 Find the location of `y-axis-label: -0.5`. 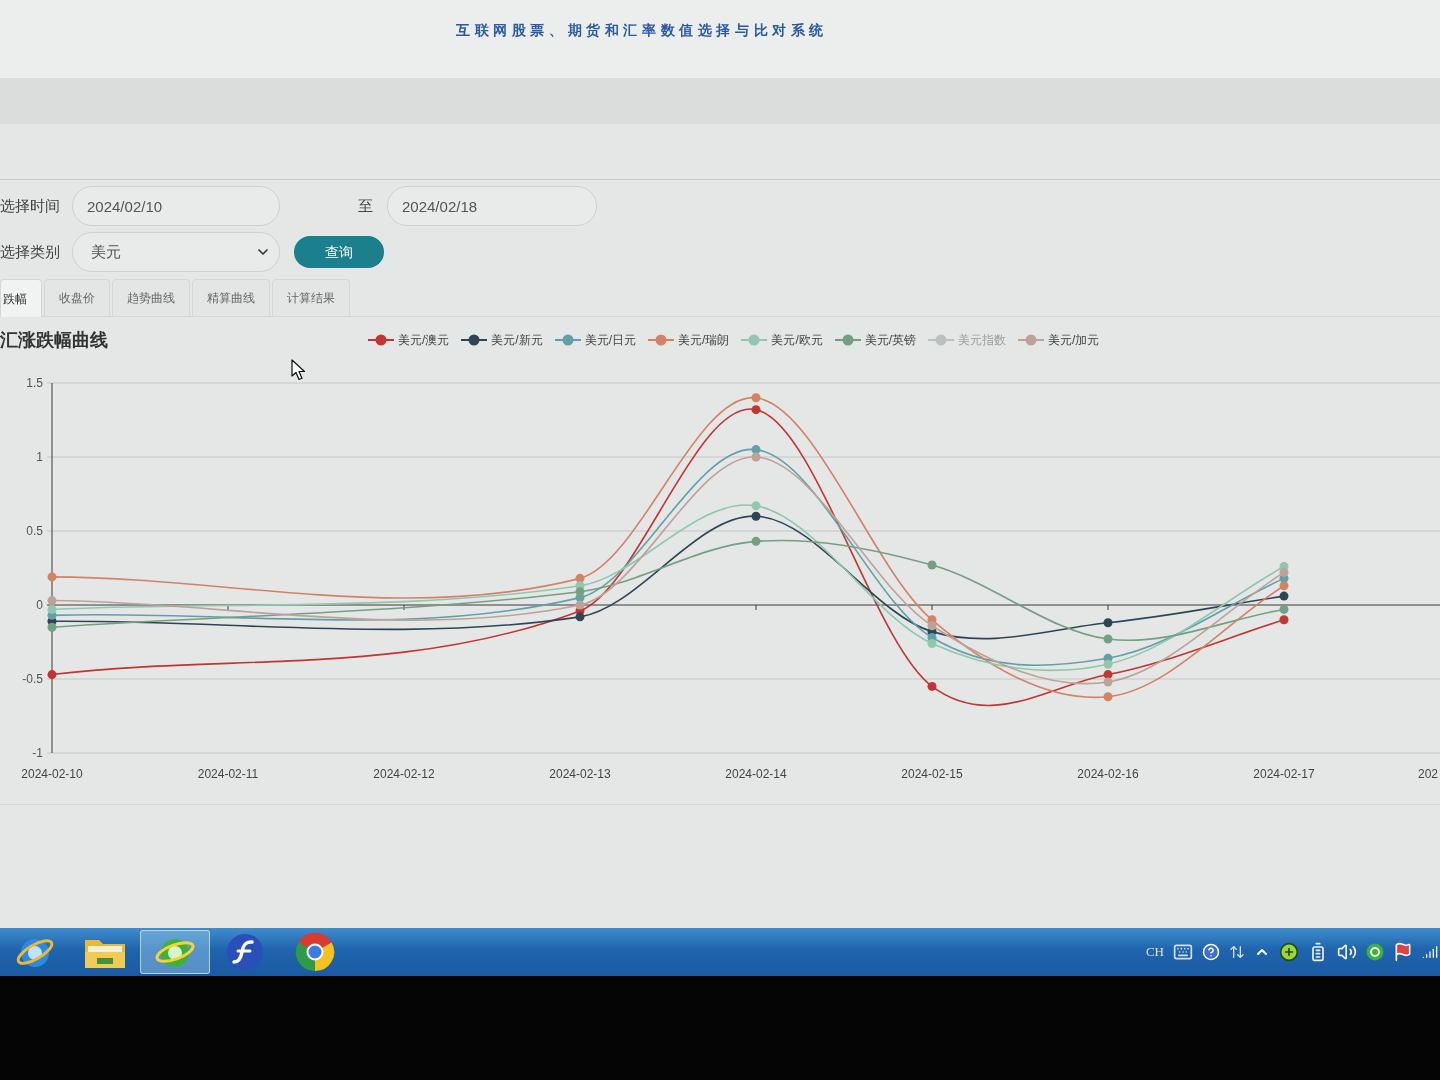

y-axis-label: -0.5 is located at coordinates (32, 679).